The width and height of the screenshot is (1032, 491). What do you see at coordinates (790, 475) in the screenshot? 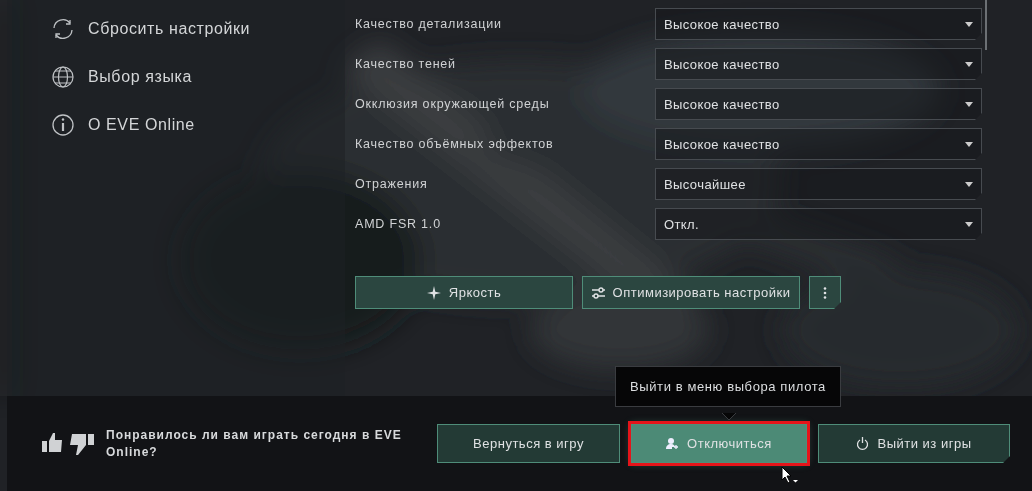
I see `cursor-icon` at bounding box center [790, 475].